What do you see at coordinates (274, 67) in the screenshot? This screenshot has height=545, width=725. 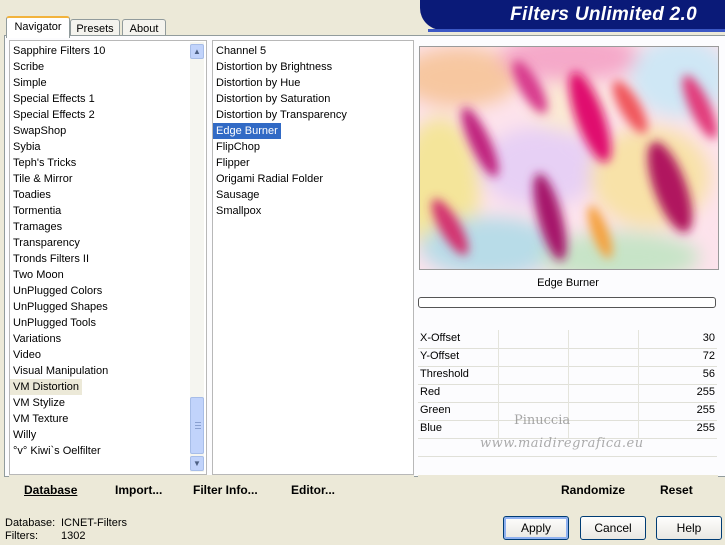 I see `filter-item: Distortion by Brightness` at bounding box center [274, 67].